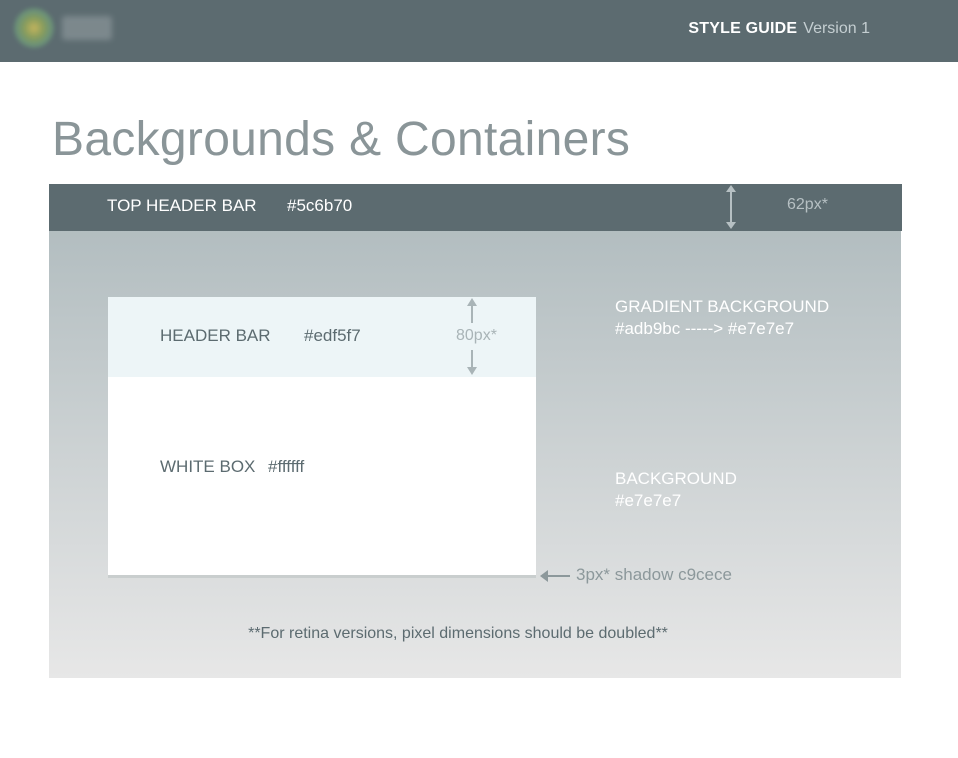 Image resolution: width=958 pixels, height=758 pixels. Describe the element at coordinates (654, 574) in the screenshot. I see `shadow-label: 3px* shadow c9cece` at that location.